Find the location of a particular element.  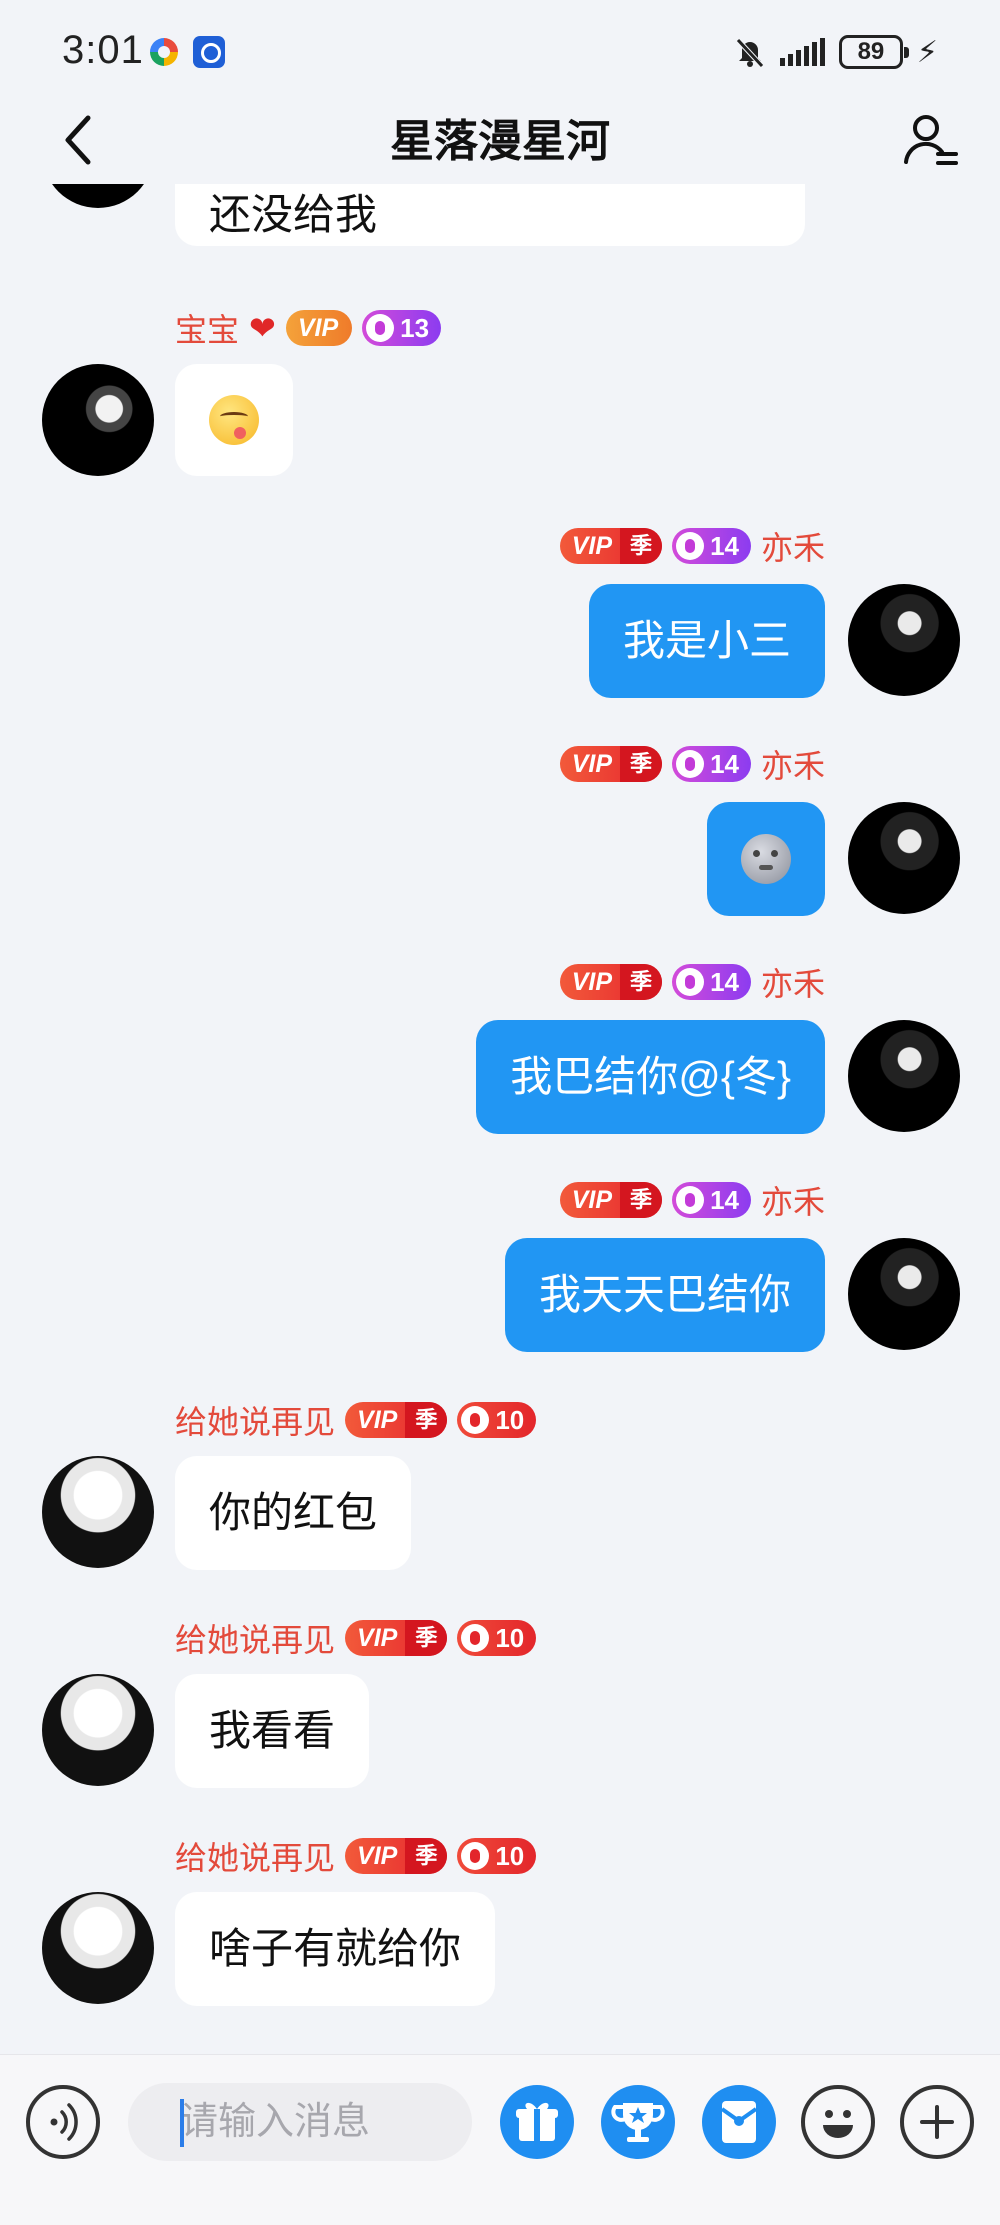

group-member-icon is located at coordinates (930, 140).